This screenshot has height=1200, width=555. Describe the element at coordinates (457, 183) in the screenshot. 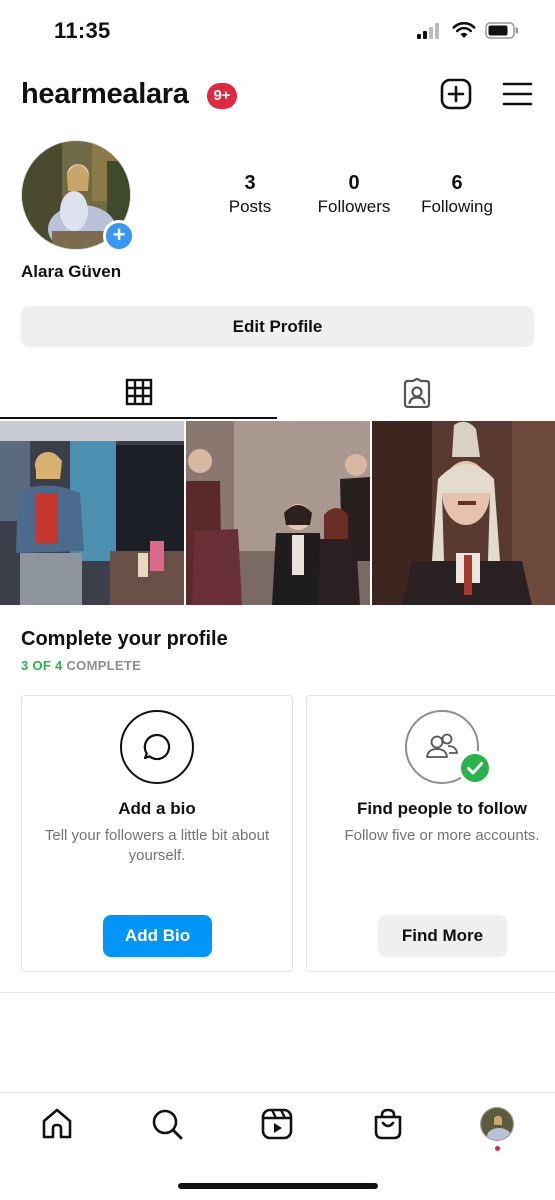

I see `stat-value: 6` at that location.